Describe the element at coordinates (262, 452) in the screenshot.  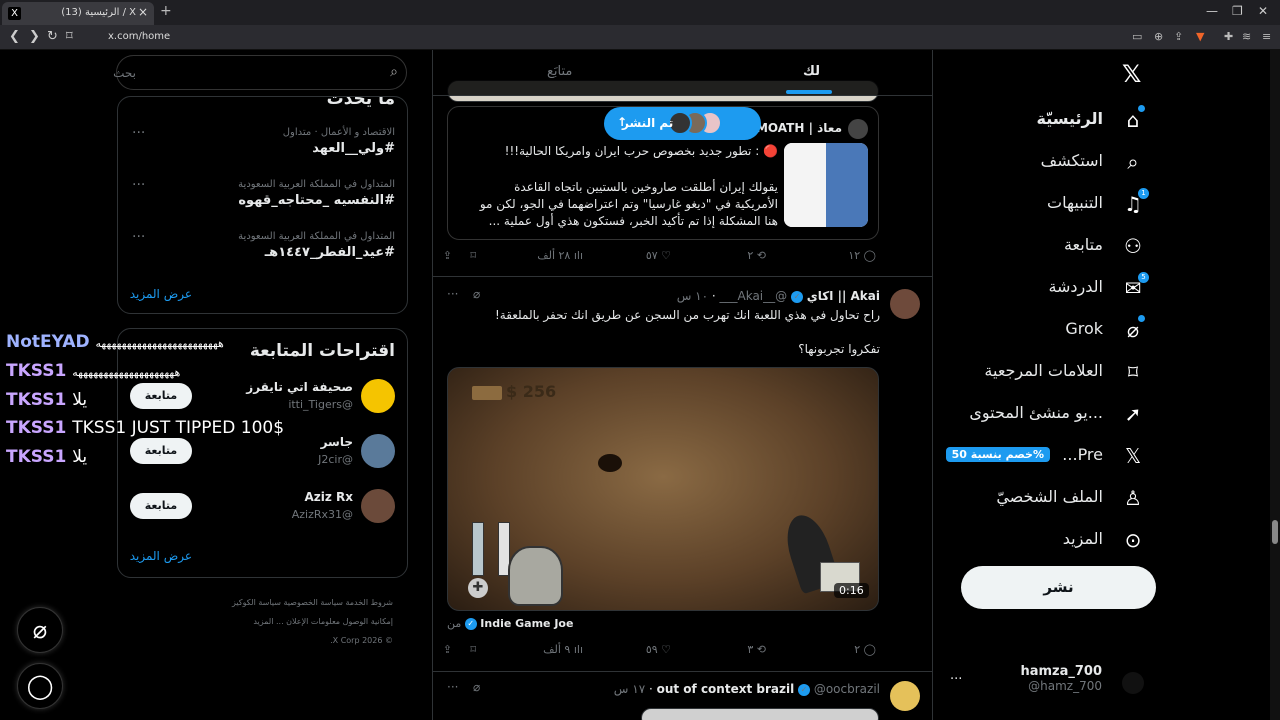
I see `follow-suggestion: جاسر @J2cir متابعة` at that location.